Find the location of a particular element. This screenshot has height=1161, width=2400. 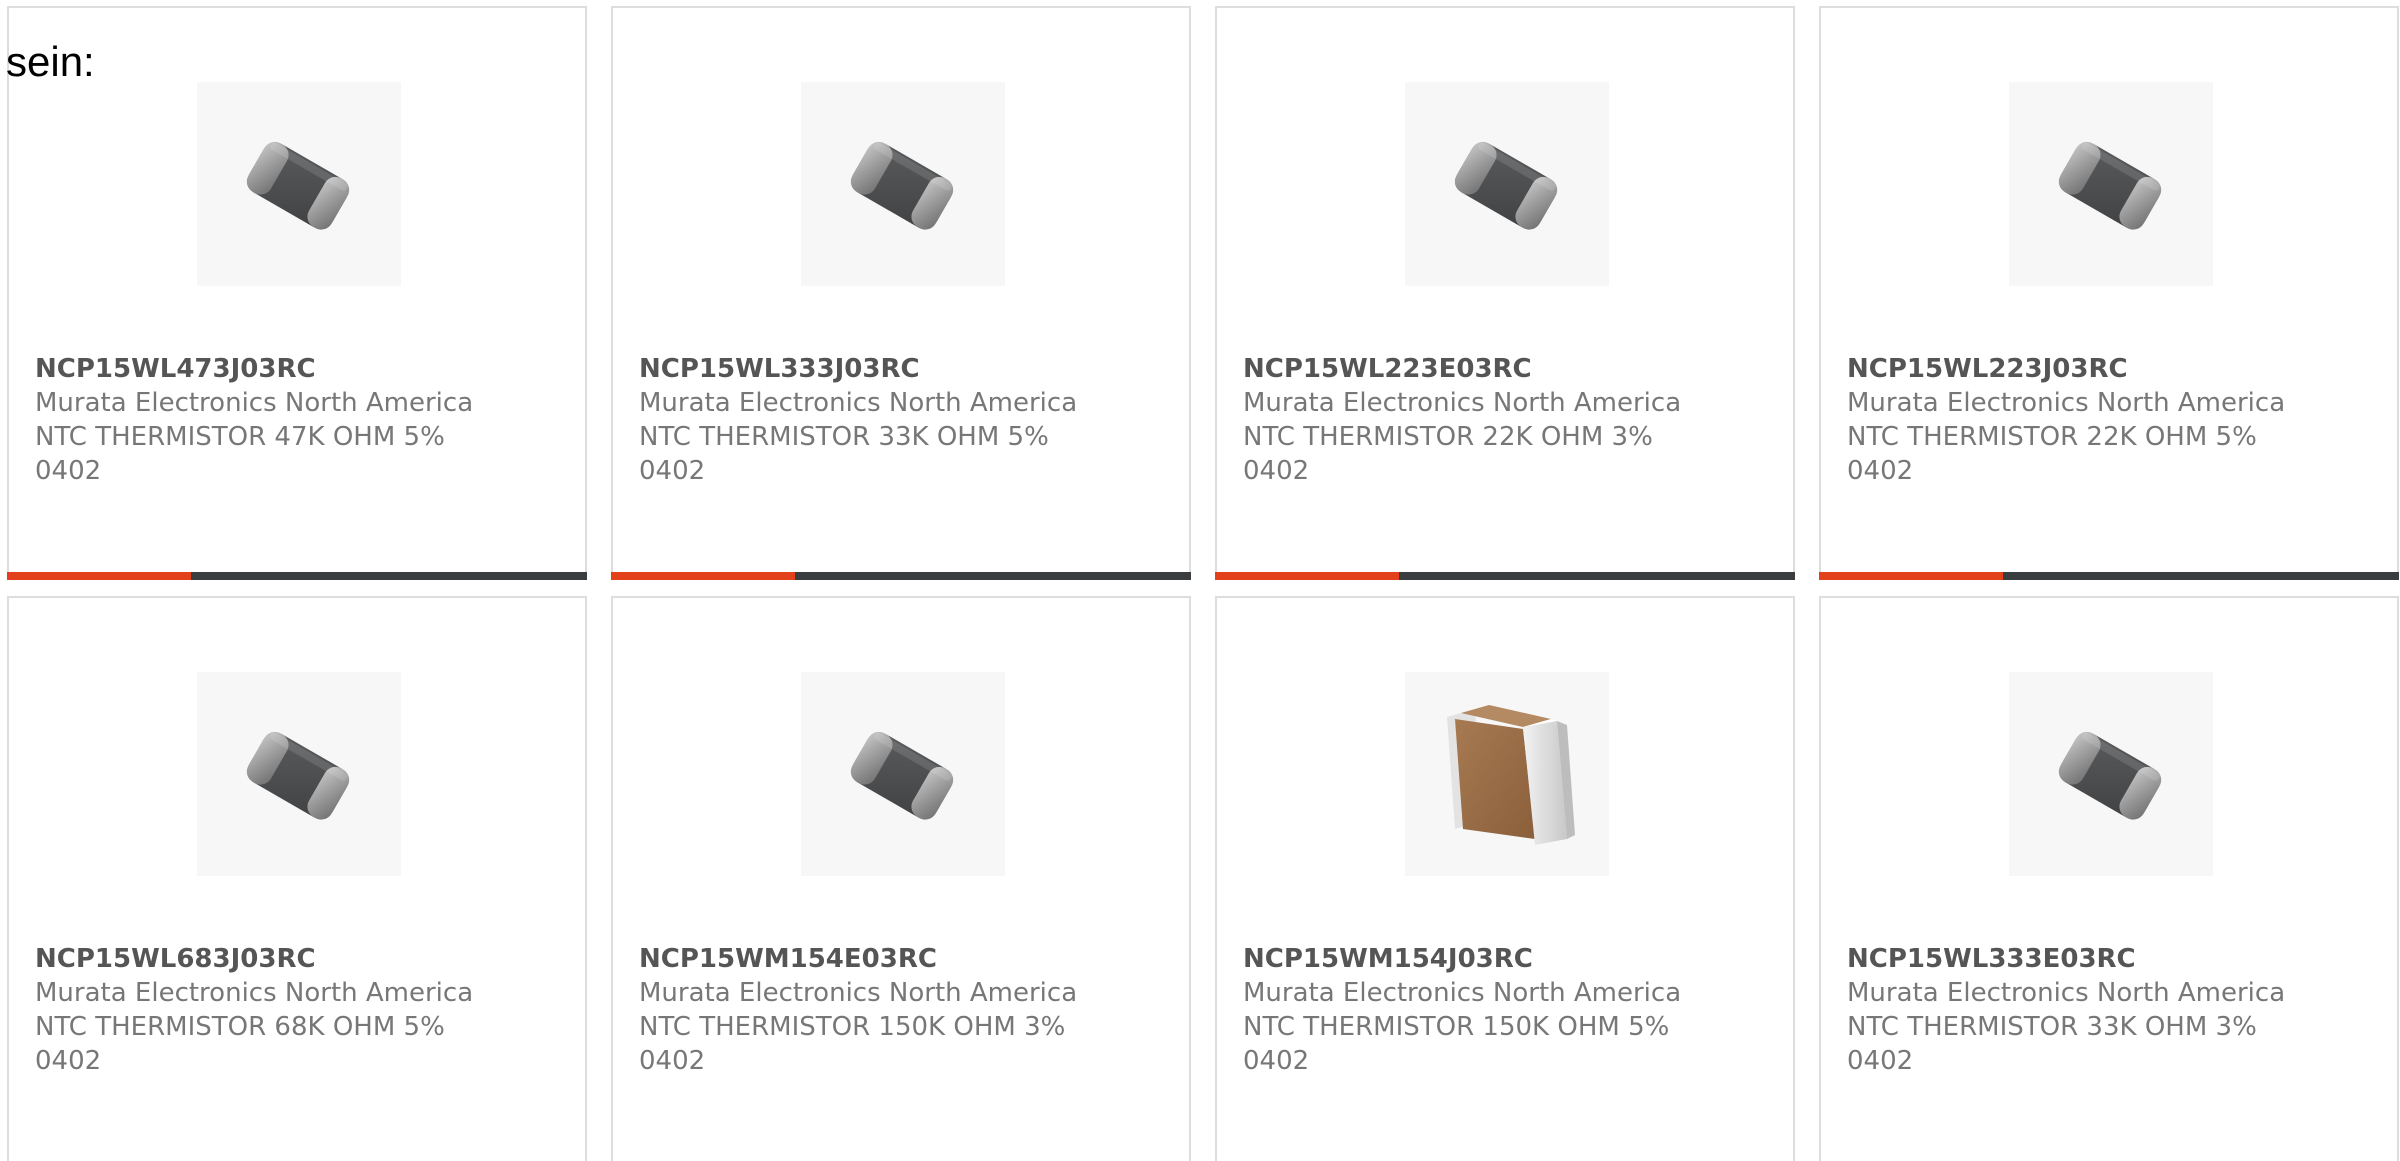

part-number-link: NCP15WL473J03RC is located at coordinates (255, 369).